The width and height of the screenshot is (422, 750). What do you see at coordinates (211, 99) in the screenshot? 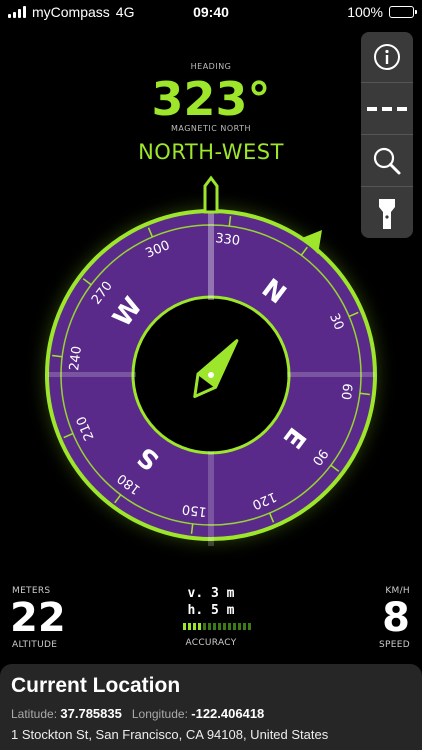
I see `heading-value: 323°` at bounding box center [211, 99].